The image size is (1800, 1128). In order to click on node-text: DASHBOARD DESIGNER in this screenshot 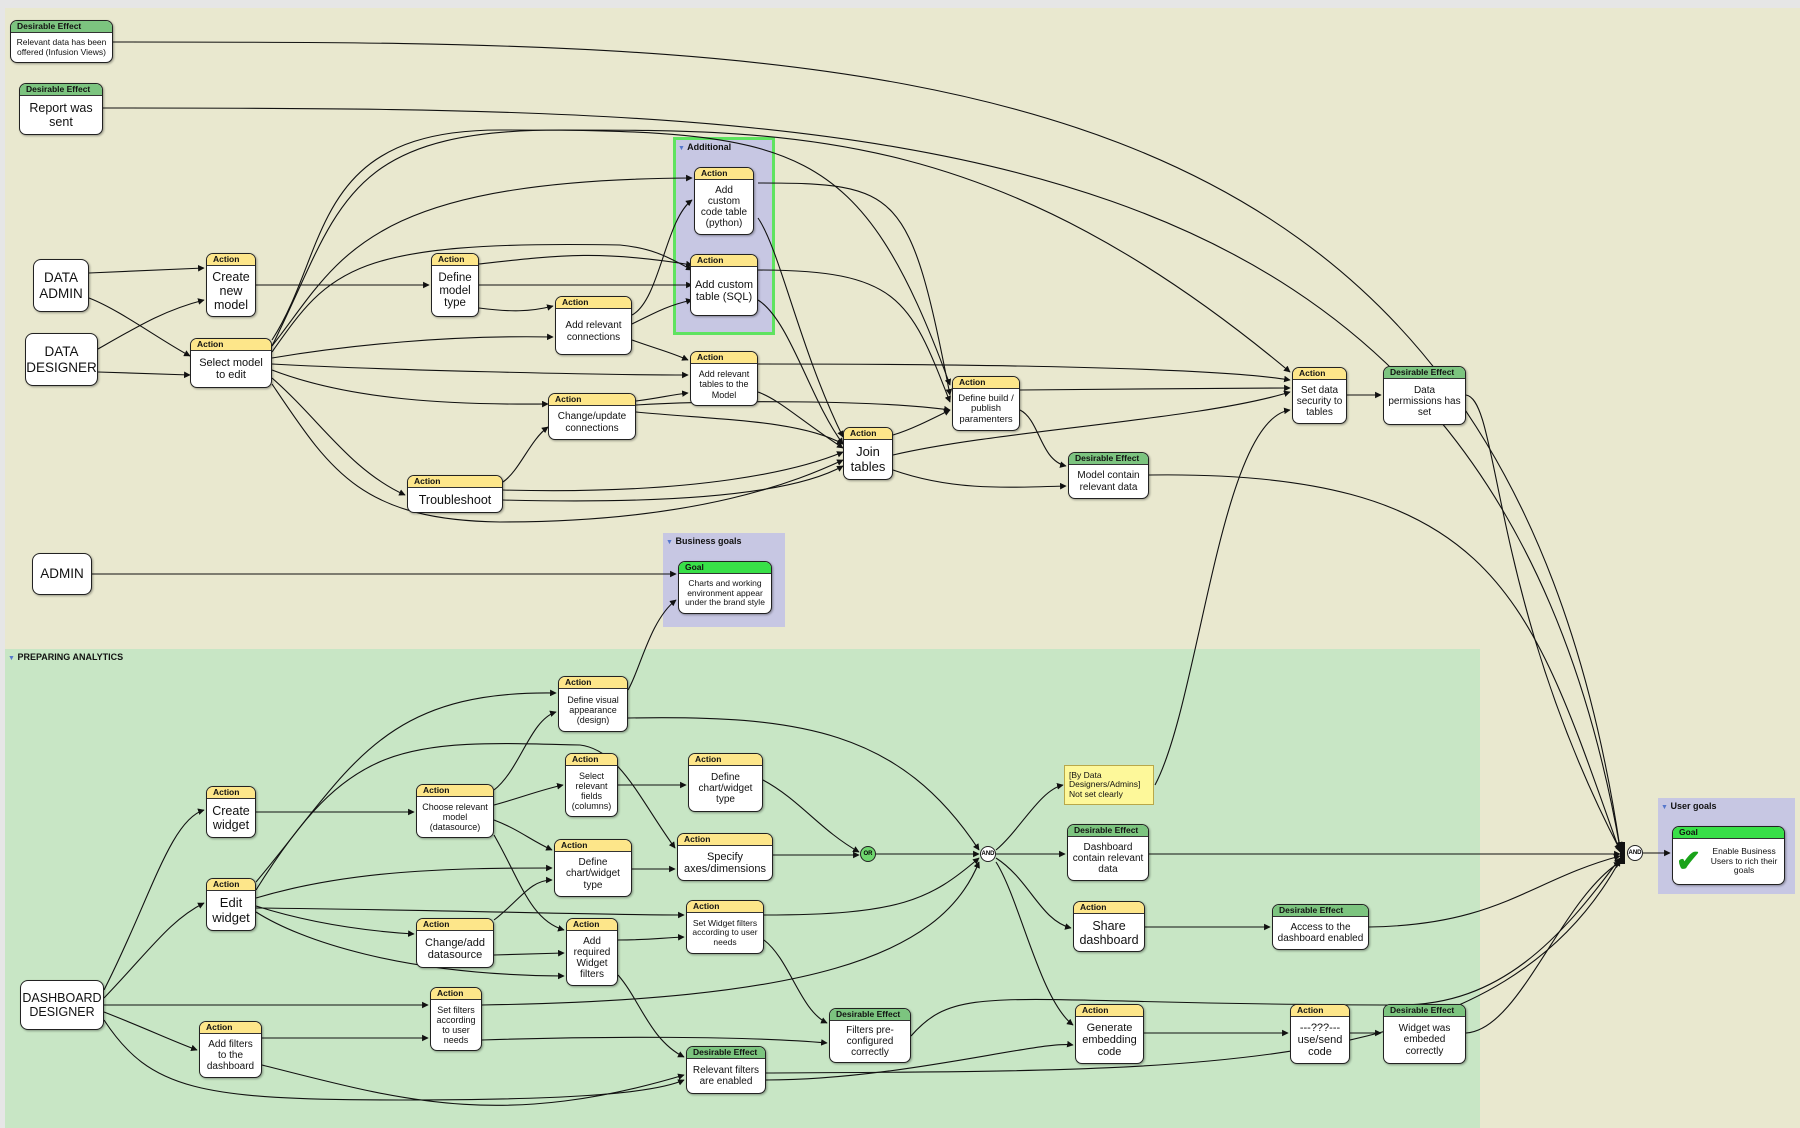, I will do `click(62, 1004)`.